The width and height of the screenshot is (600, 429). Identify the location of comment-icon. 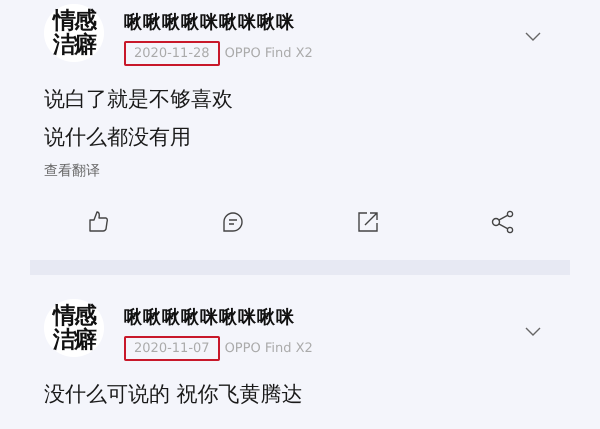
(232, 222).